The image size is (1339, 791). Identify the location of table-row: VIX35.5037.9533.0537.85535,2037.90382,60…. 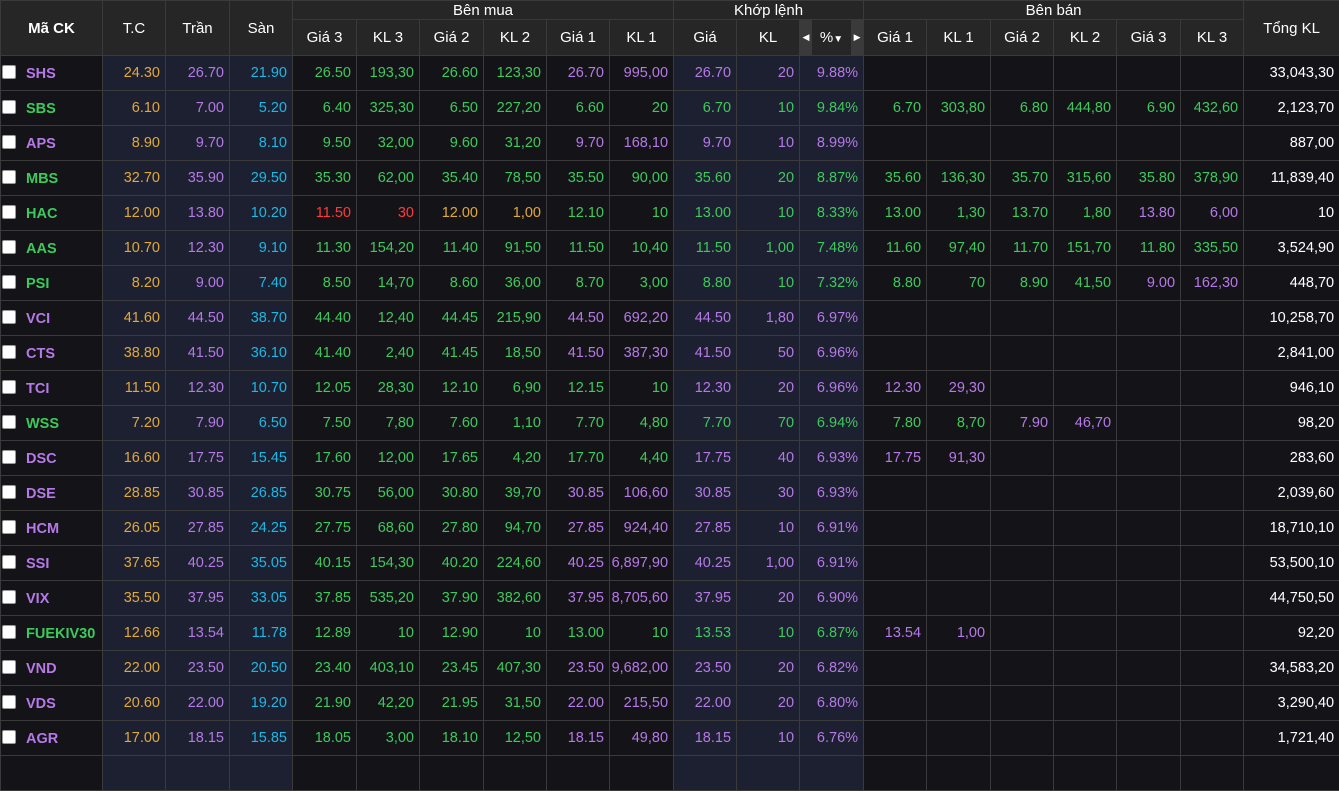
(670, 598).